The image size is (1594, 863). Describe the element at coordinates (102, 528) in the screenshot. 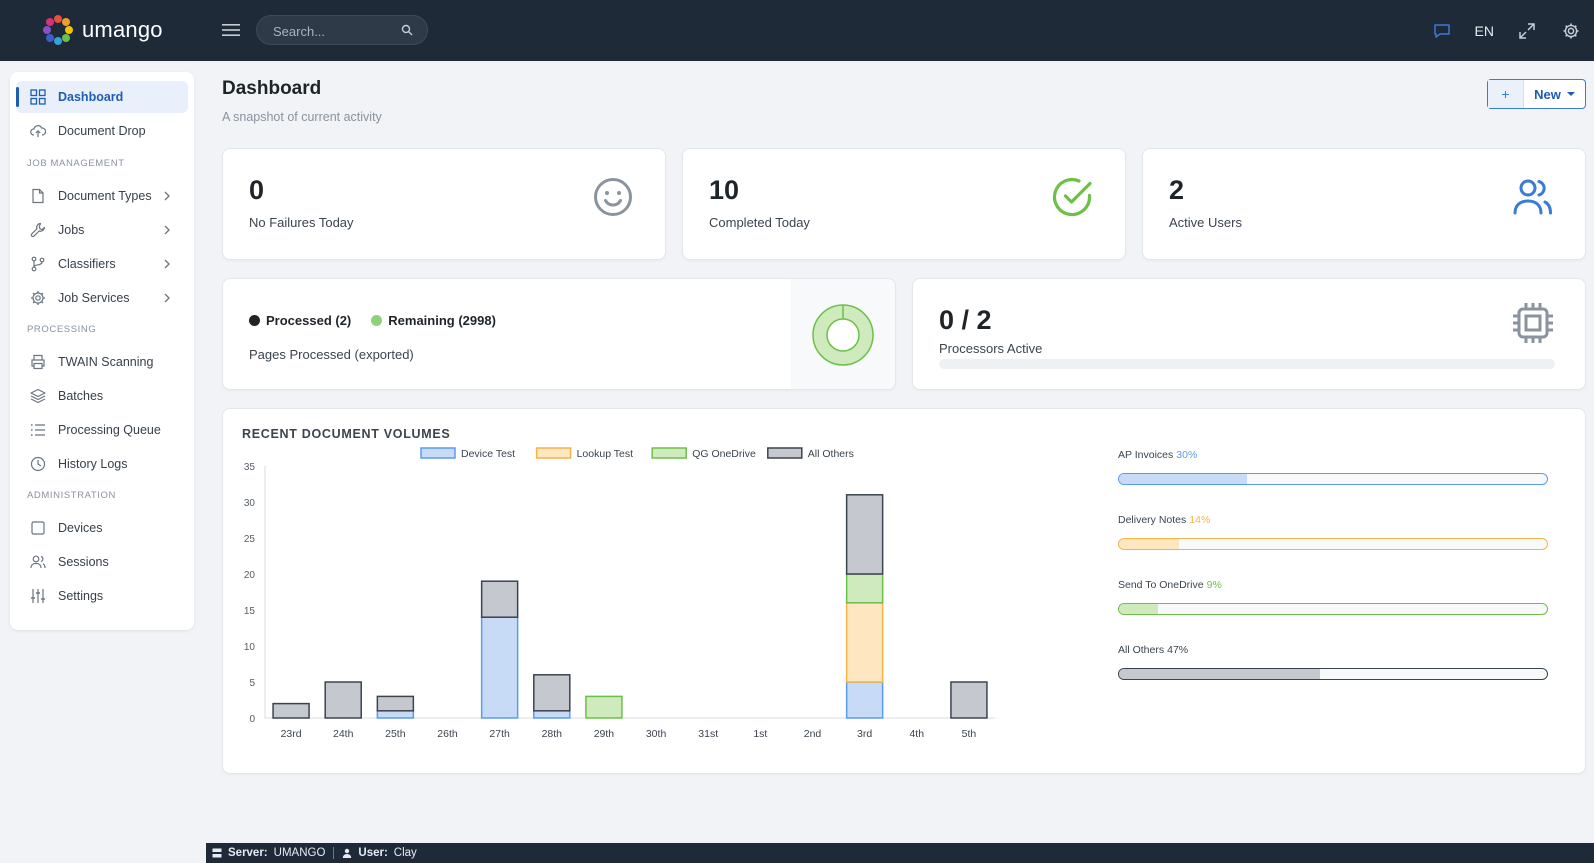

I see `sidebar-item-devices: Devices` at that location.